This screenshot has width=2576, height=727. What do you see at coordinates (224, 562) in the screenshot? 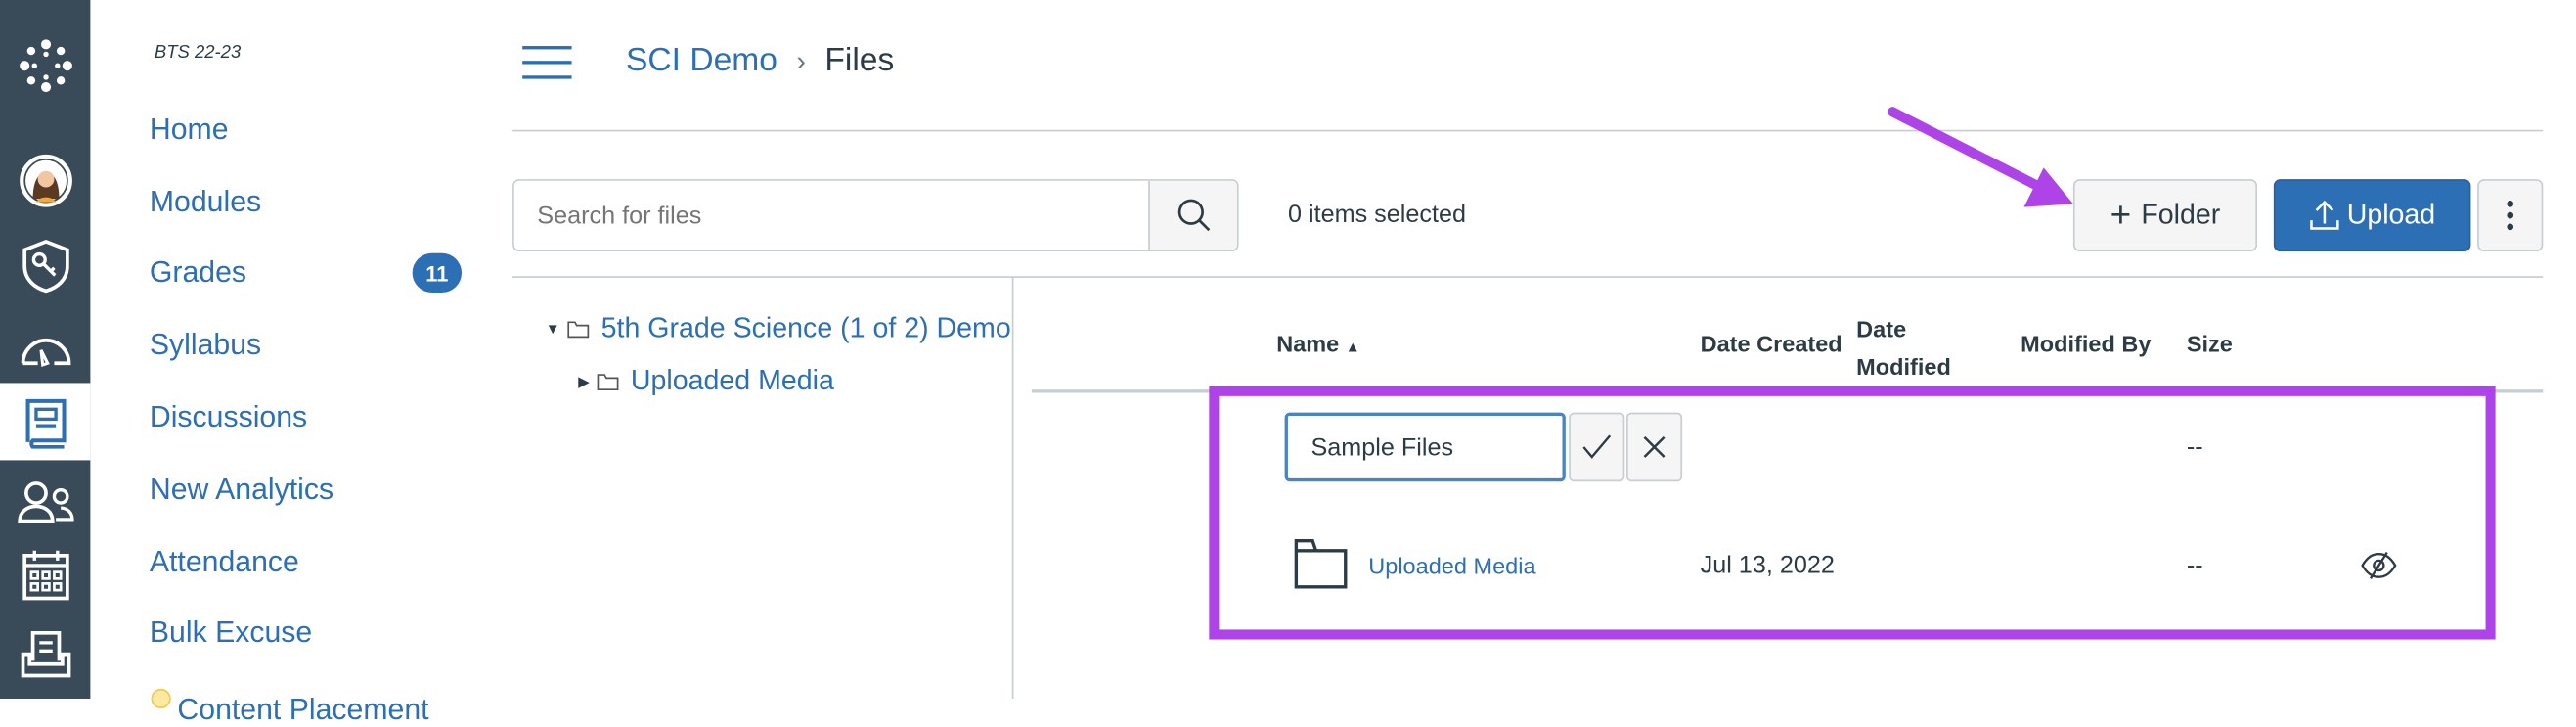
I see `course-nav-attendance: Attendance` at bounding box center [224, 562].